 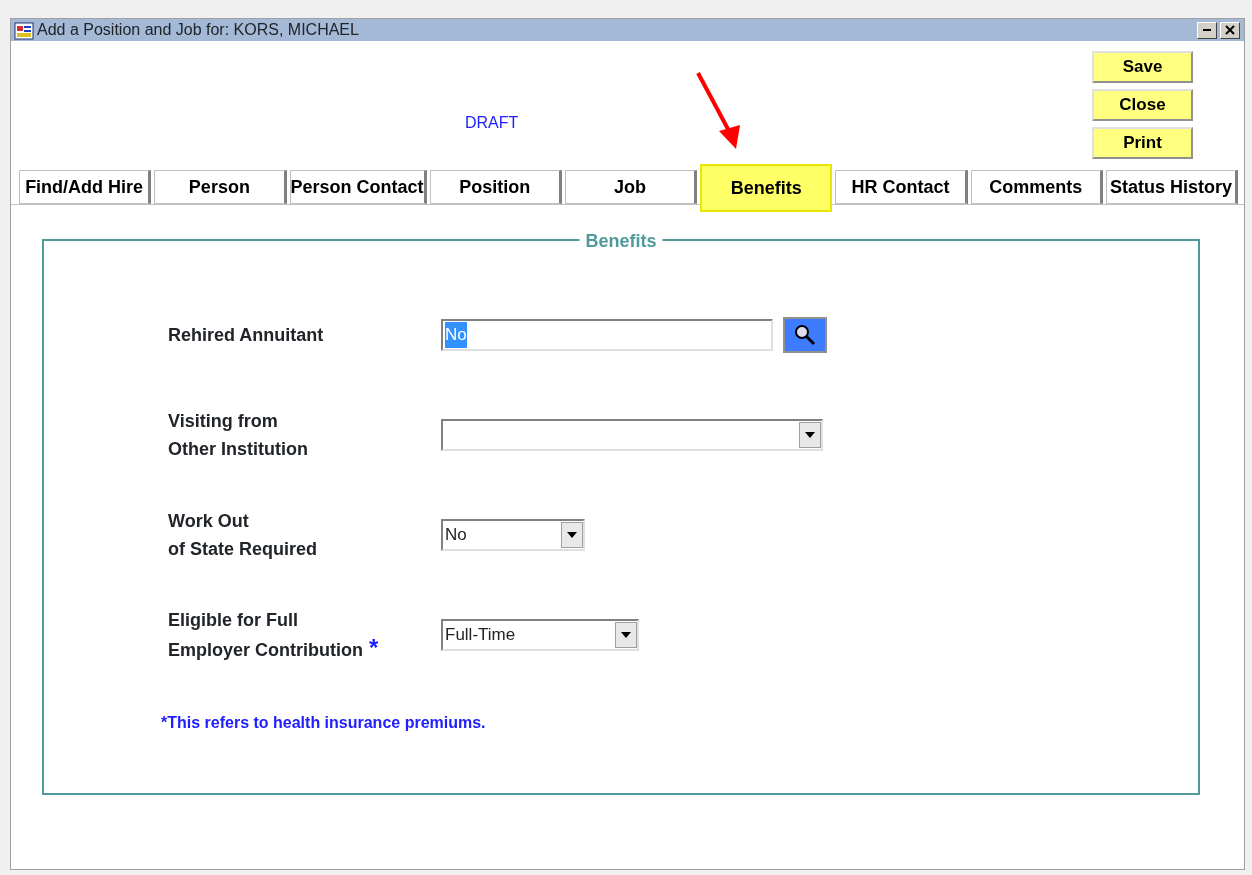 I want to click on tab: Person Contact, so click(x=358, y=187).